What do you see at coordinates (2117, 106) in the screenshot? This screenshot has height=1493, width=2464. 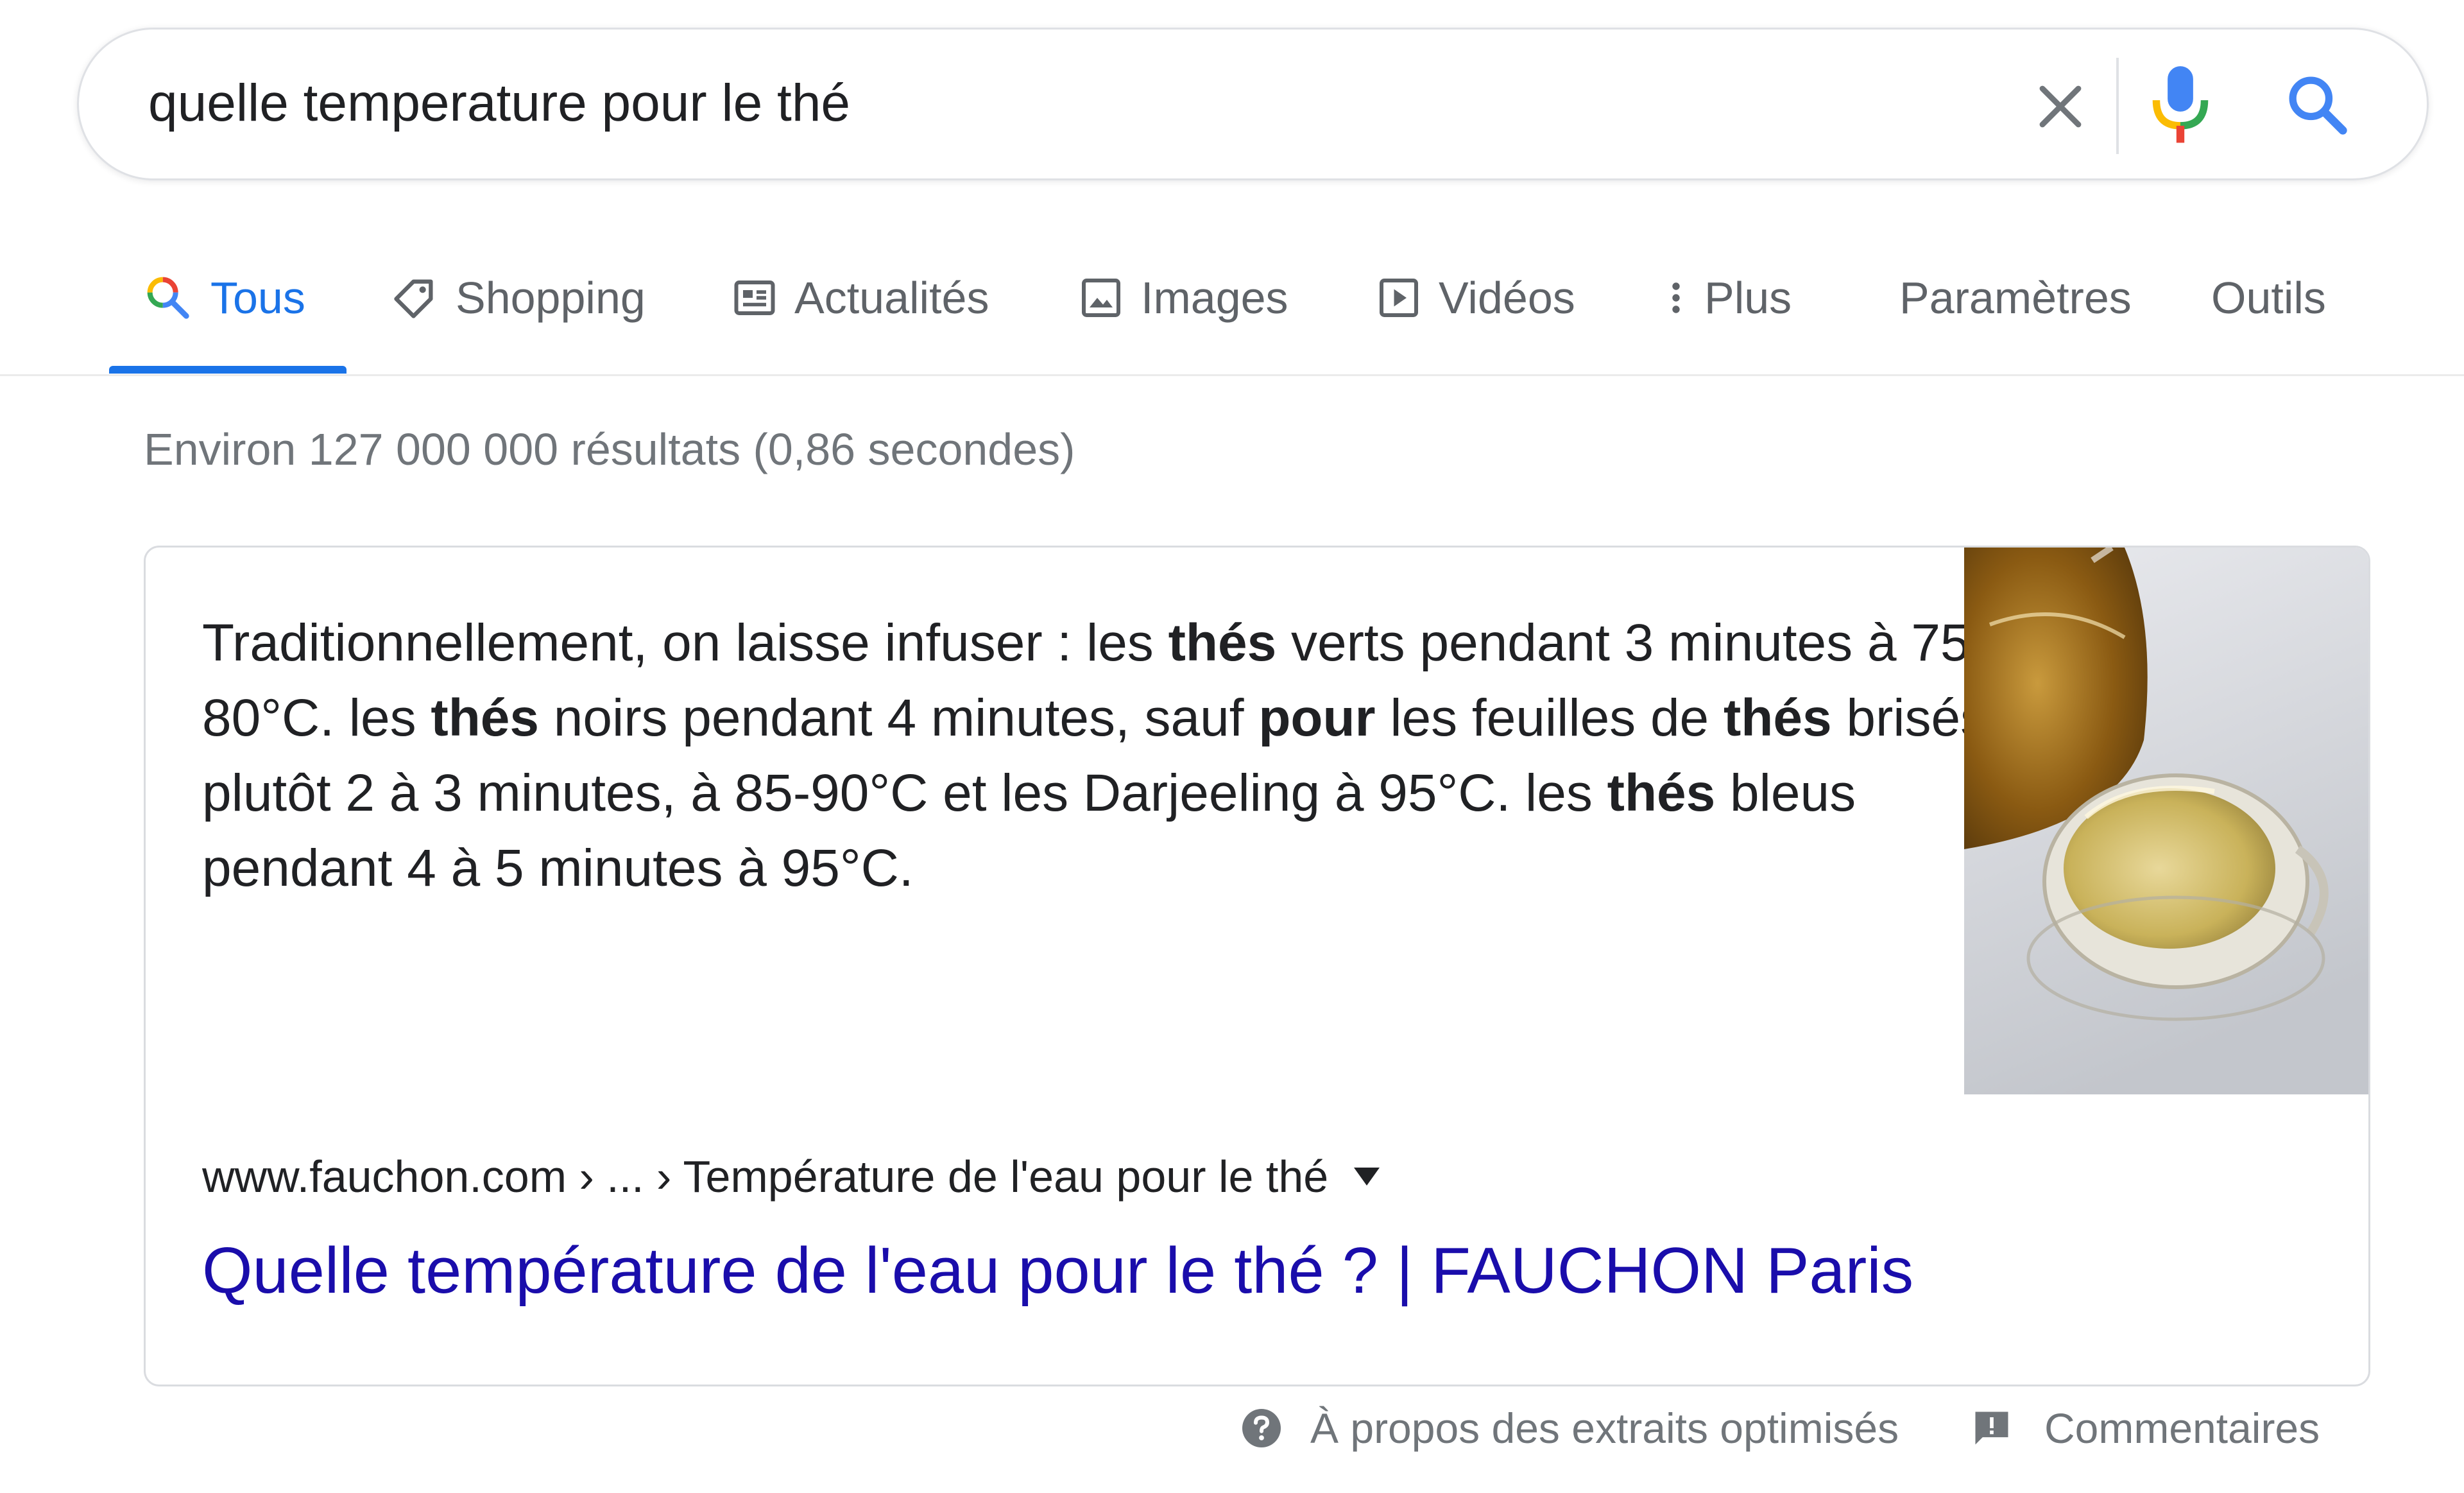 I see `search-bar-divider` at bounding box center [2117, 106].